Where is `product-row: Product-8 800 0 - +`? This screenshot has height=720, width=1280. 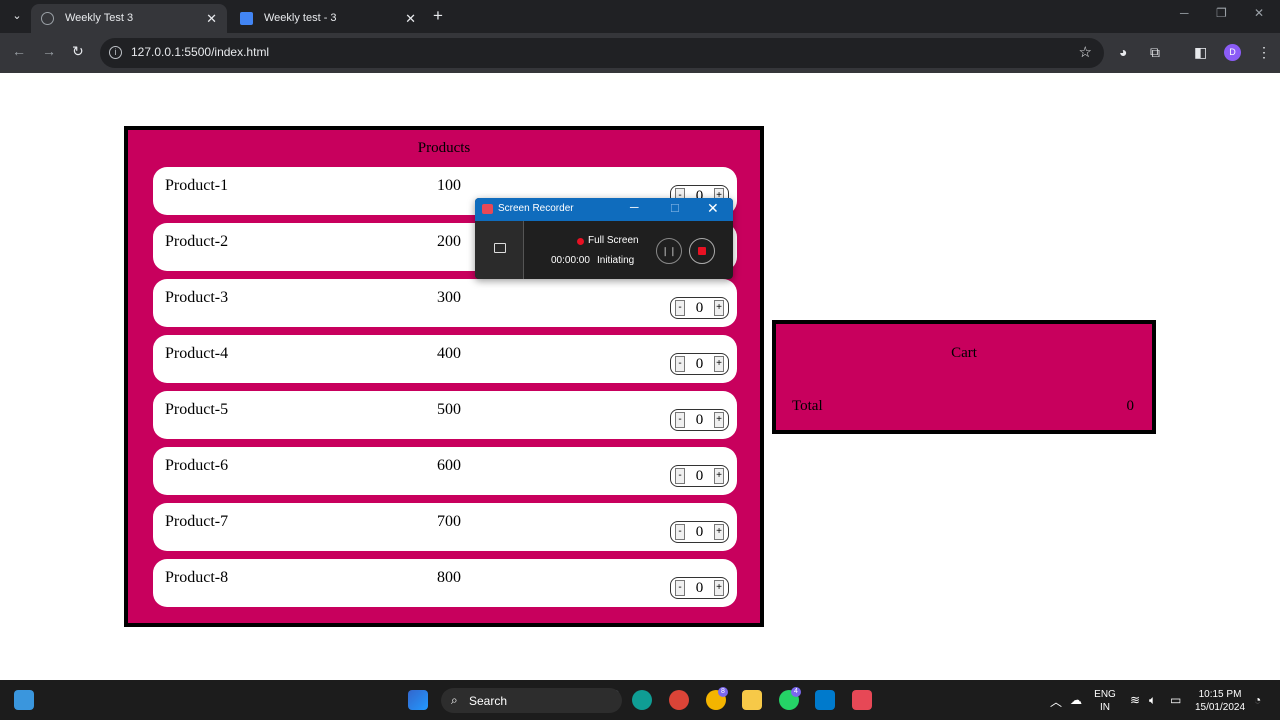 product-row: Product-8 800 0 - + is located at coordinates (445, 583).